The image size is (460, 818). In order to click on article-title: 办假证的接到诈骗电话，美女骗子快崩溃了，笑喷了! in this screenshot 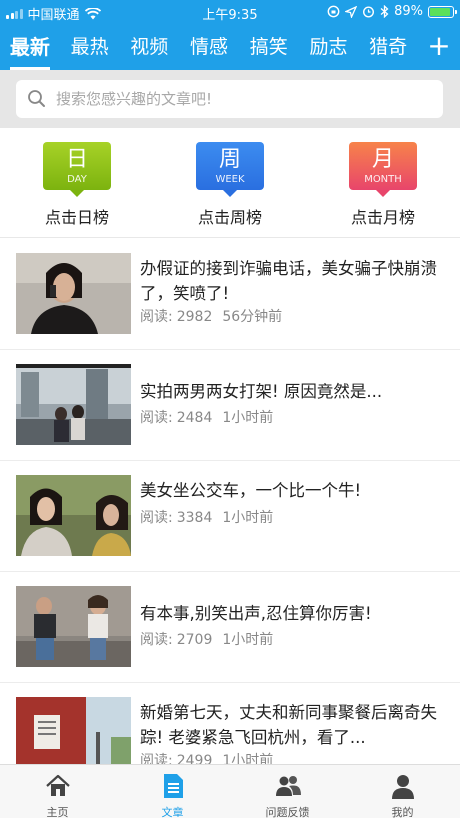, I will do `click(288, 281)`.